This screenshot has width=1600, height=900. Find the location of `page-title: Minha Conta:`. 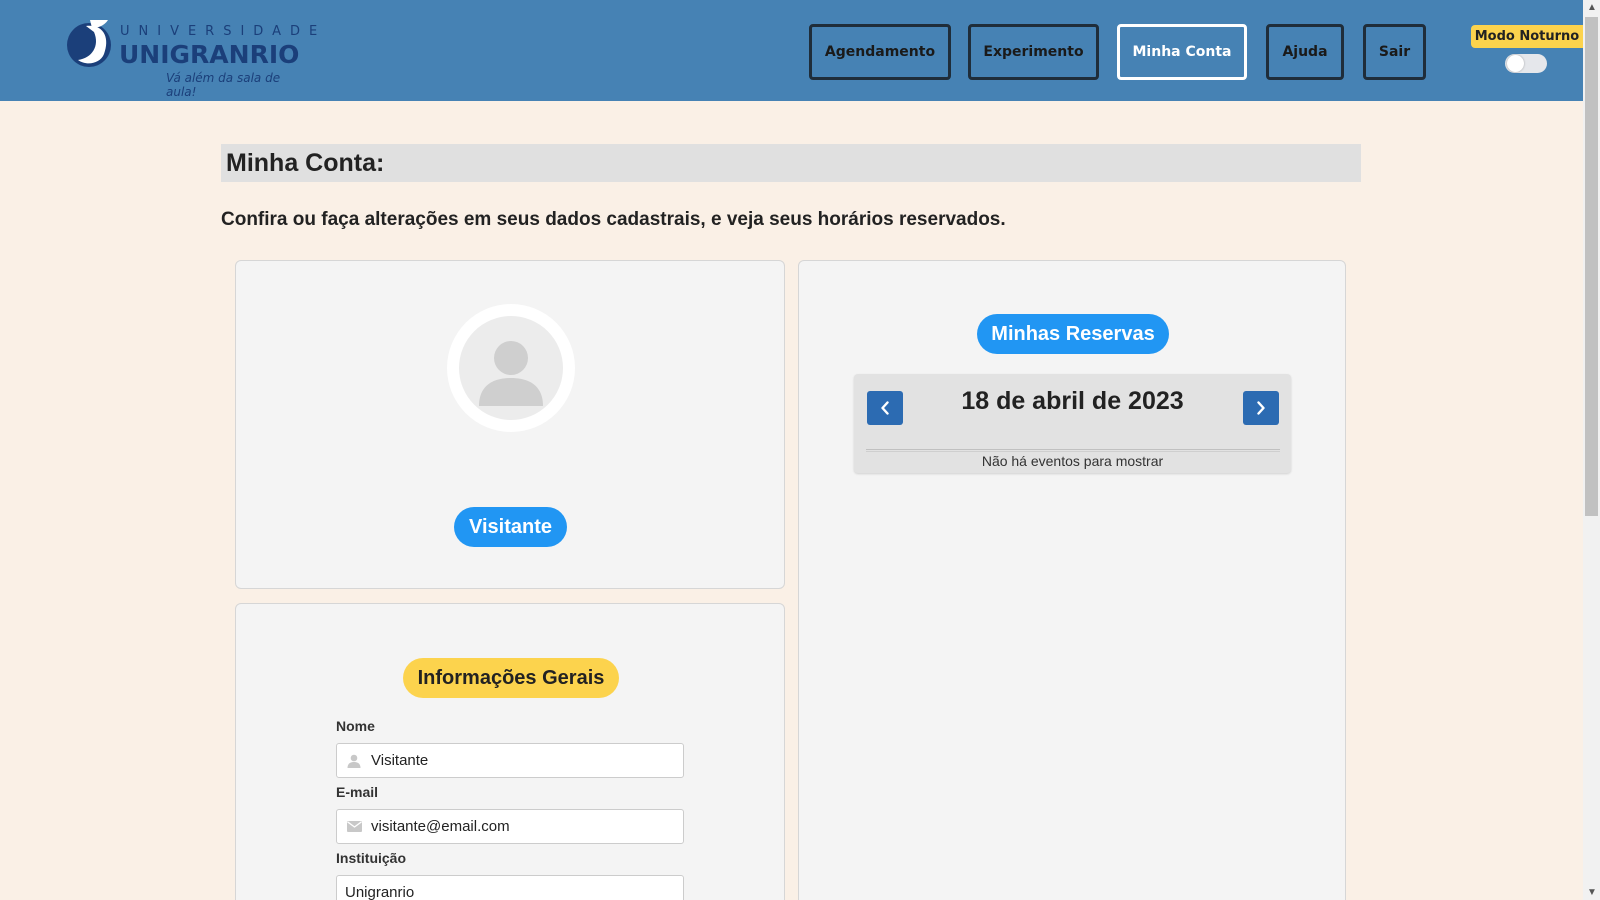

page-title: Minha Conta: is located at coordinates (305, 163).